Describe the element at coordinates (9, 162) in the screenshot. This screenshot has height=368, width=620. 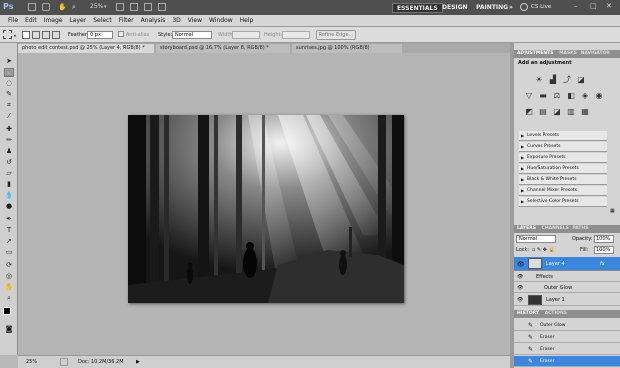
I see `history-brush-tool-icon: ↺` at that location.